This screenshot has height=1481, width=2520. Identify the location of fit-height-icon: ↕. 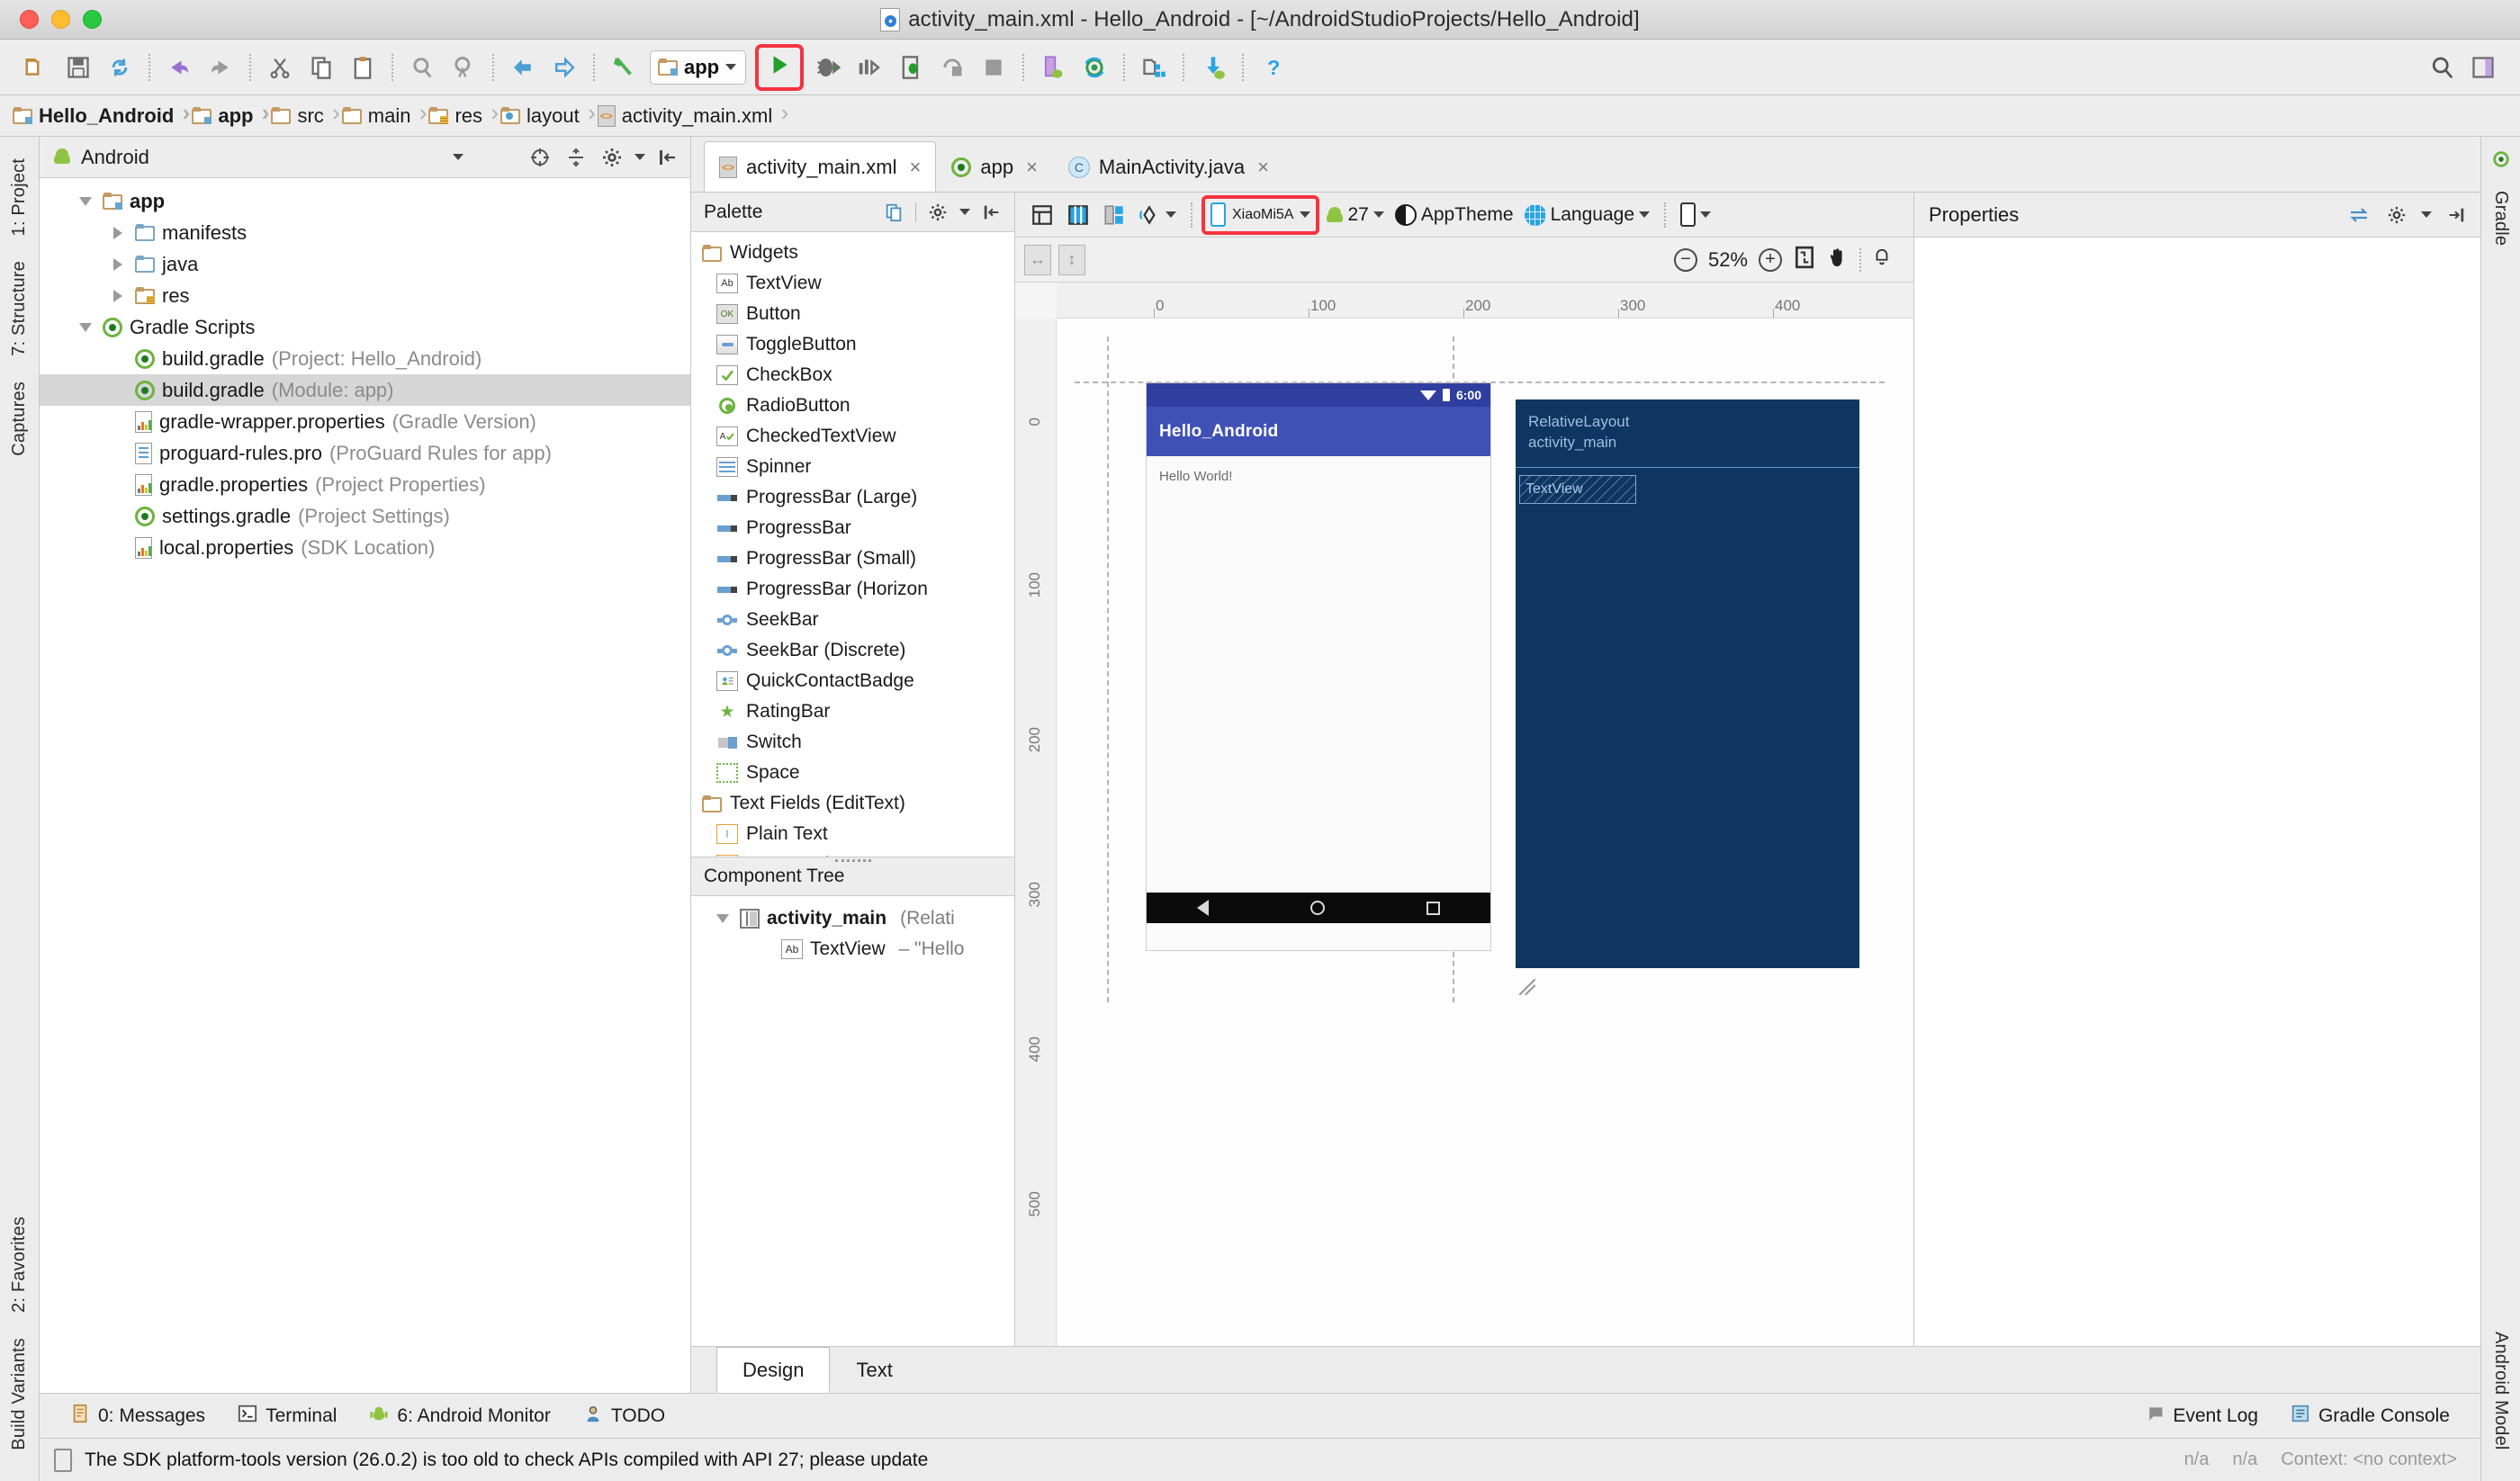
(1072, 259).